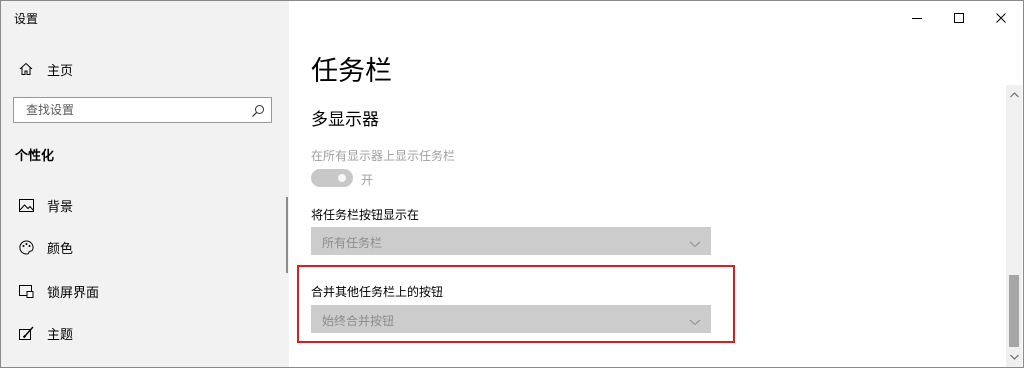 The image size is (1024, 368). What do you see at coordinates (145, 247) in the screenshot?
I see `sidebar-item-colors: 颜色` at bounding box center [145, 247].